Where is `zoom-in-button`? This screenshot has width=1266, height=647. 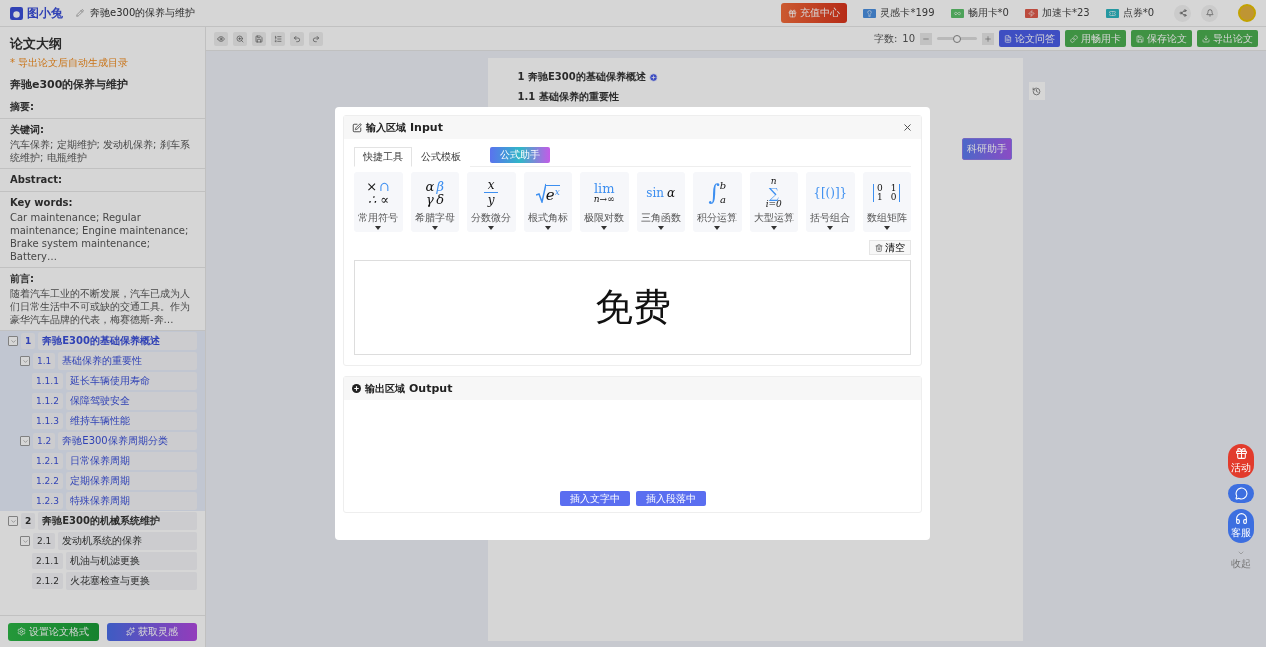 zoom-in-button is located at coordinates (988, 38).